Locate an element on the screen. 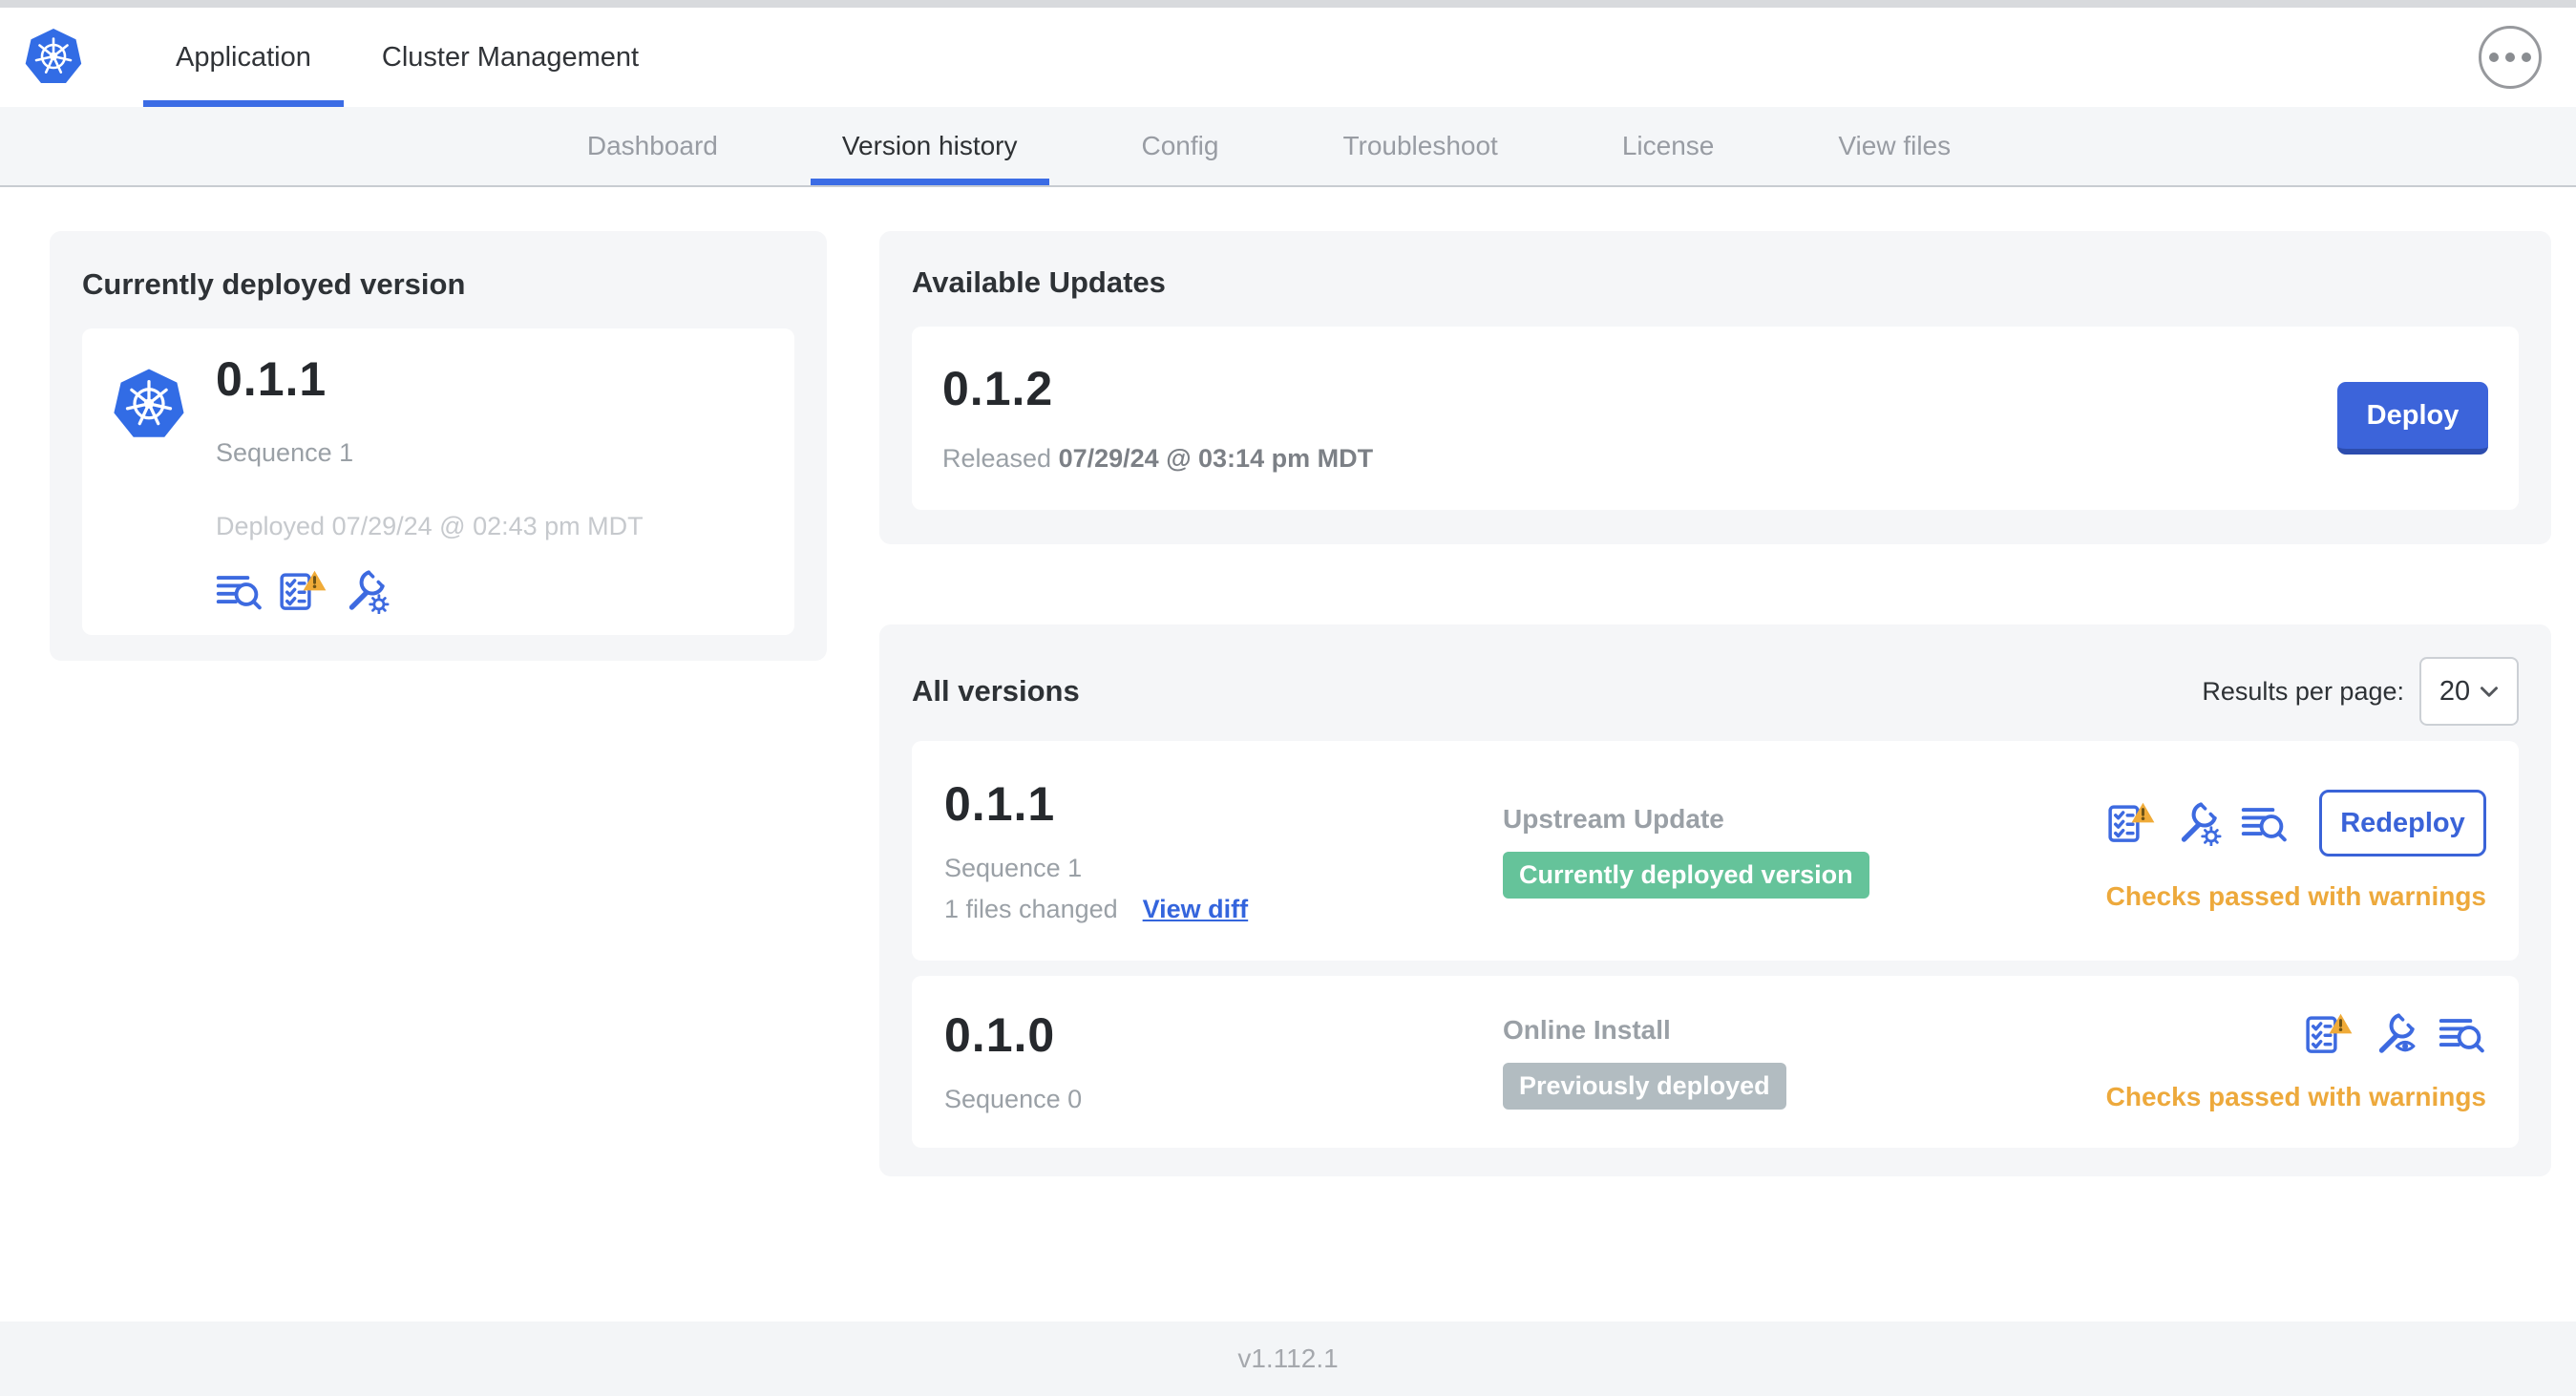 This screenshot has height=1396, width=2576. all-versions-header: All versions Results per page: 20 is located at coordinates (1715, 691).